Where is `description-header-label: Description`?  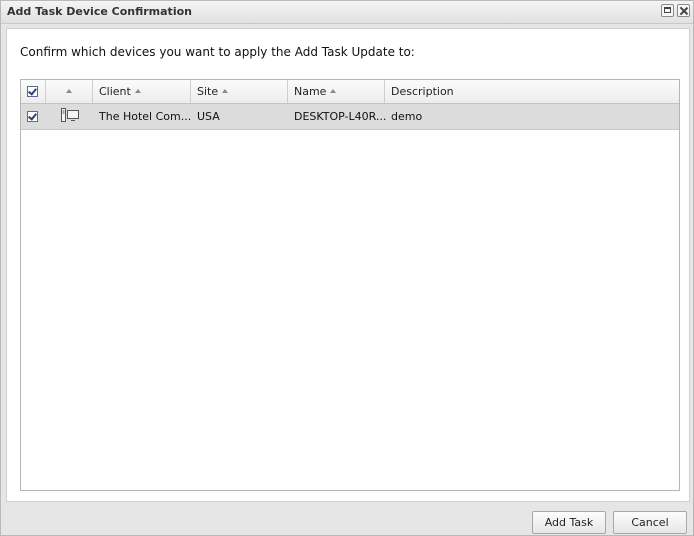
description-header-label: Description is located at coordinates (422, 91).